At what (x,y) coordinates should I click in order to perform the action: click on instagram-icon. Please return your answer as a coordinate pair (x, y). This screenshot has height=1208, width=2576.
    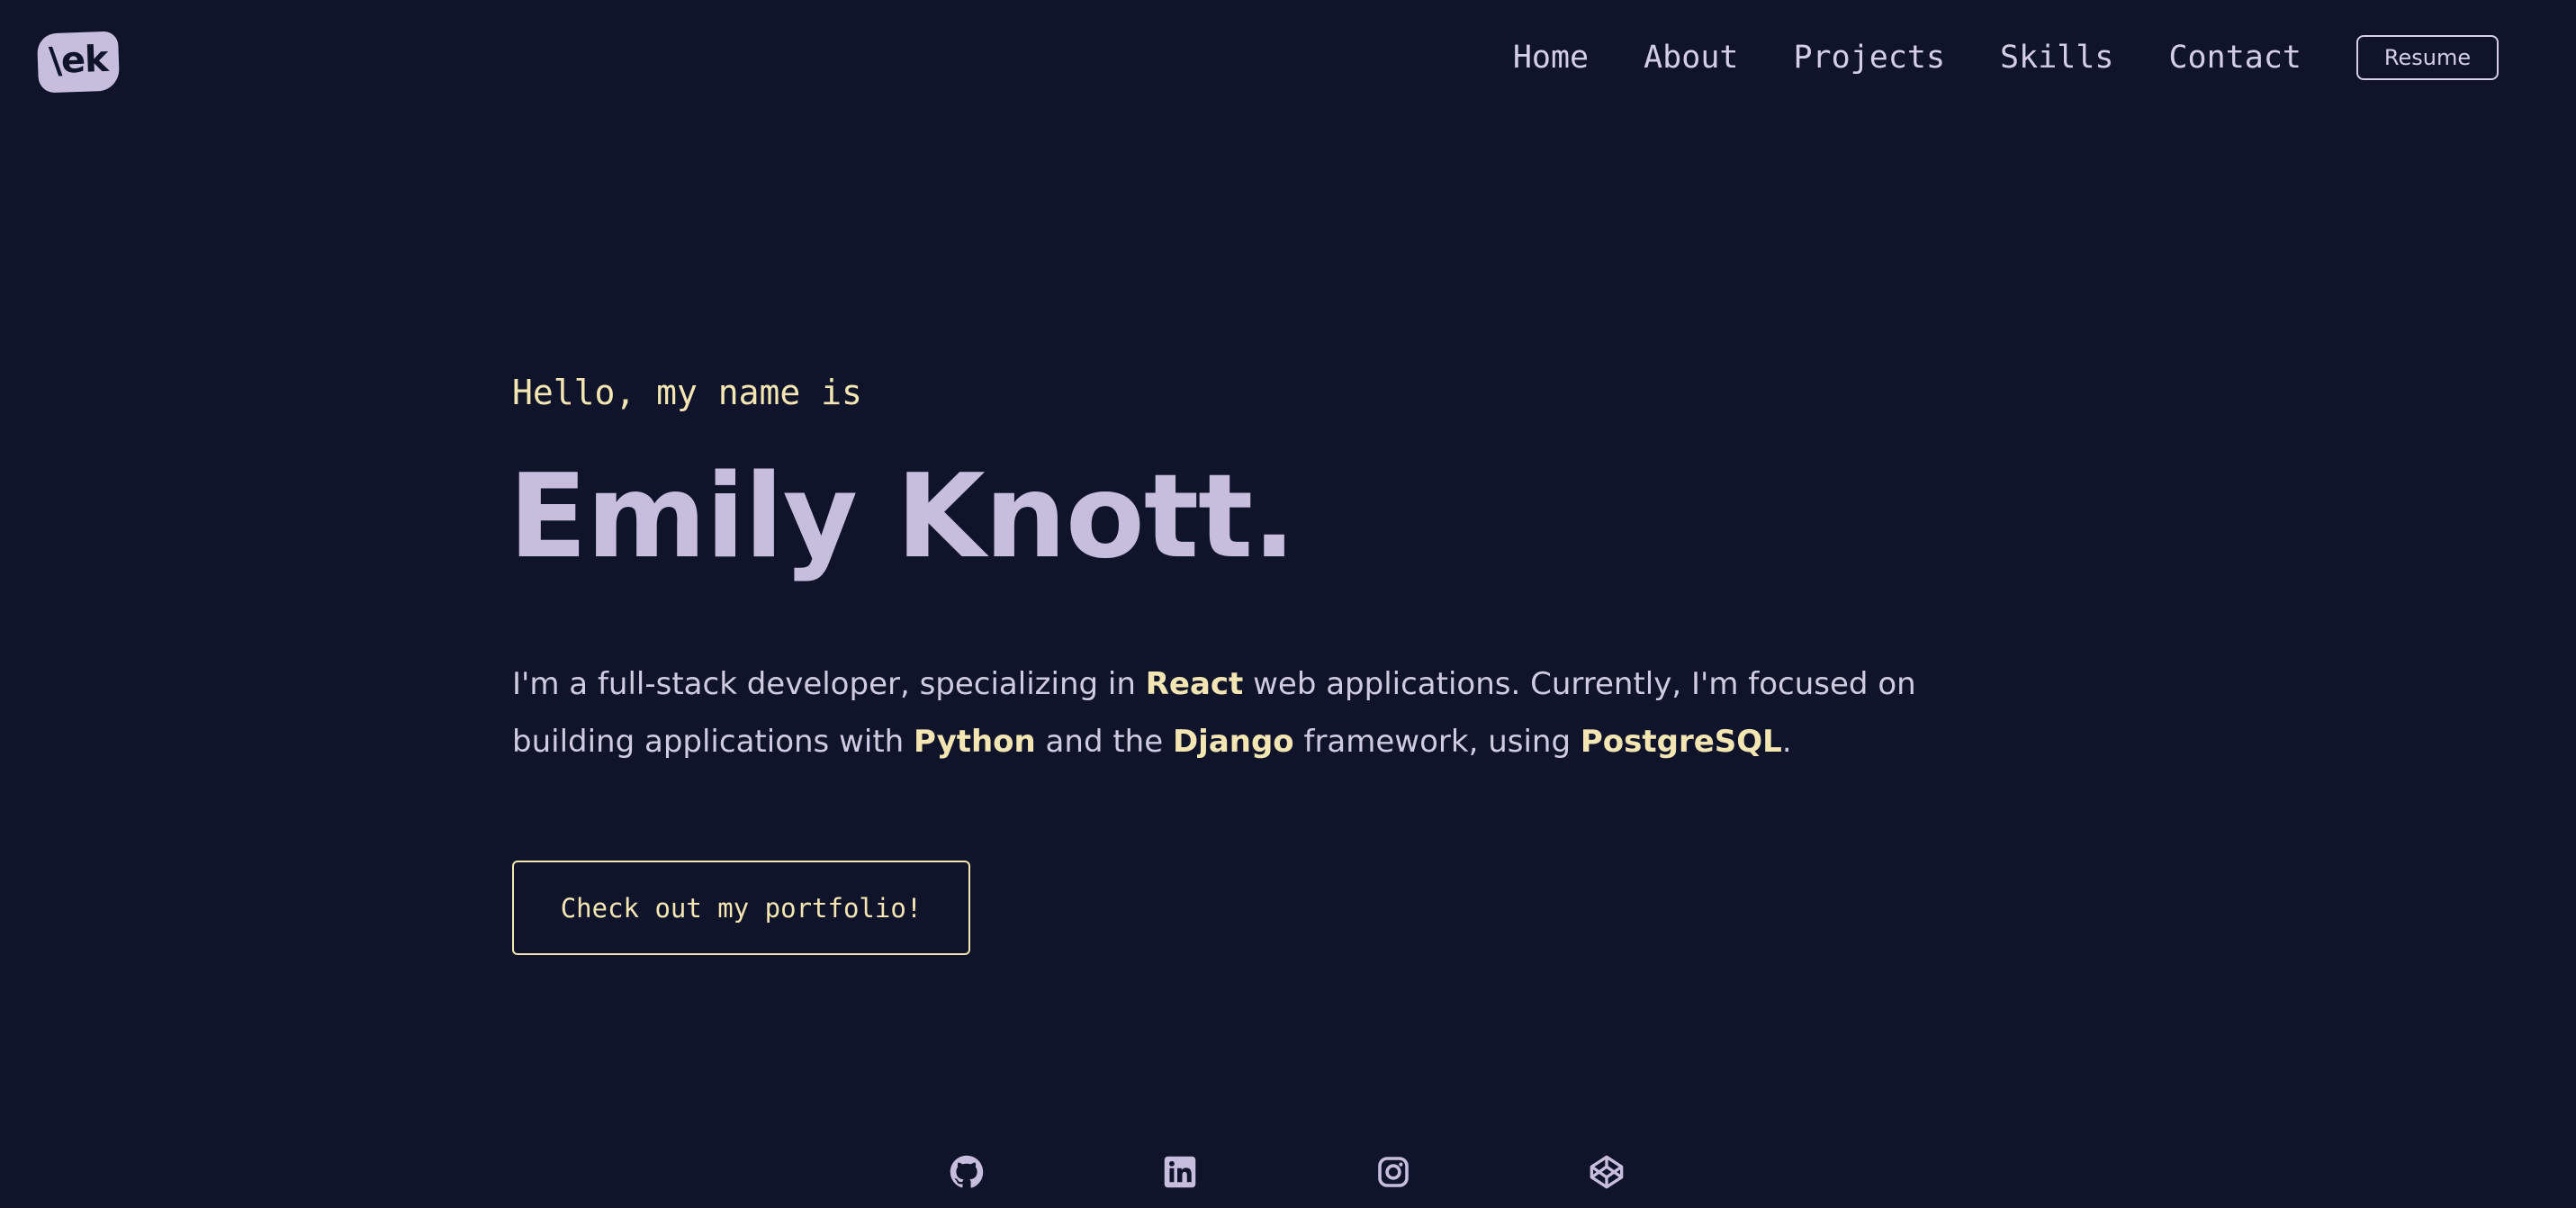
    Looking at the image, I should click on (1393, 1172).